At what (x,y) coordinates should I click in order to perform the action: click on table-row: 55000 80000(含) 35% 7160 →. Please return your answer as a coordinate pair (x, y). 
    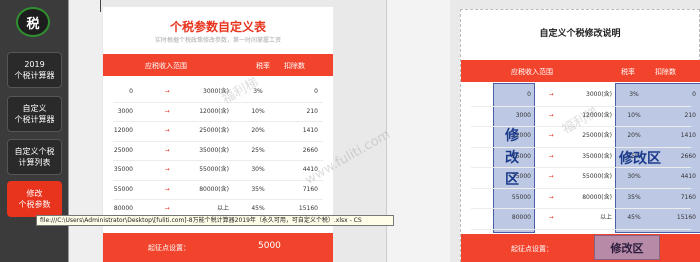
    Looking at the image, I should click on (218, 189).